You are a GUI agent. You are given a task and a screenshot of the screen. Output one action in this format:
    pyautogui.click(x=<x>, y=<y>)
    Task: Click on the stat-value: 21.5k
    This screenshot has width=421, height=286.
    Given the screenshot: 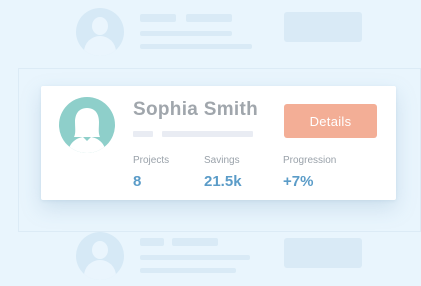 What is the action you would take?
    pyautogui.click(x=223, y=181)
    